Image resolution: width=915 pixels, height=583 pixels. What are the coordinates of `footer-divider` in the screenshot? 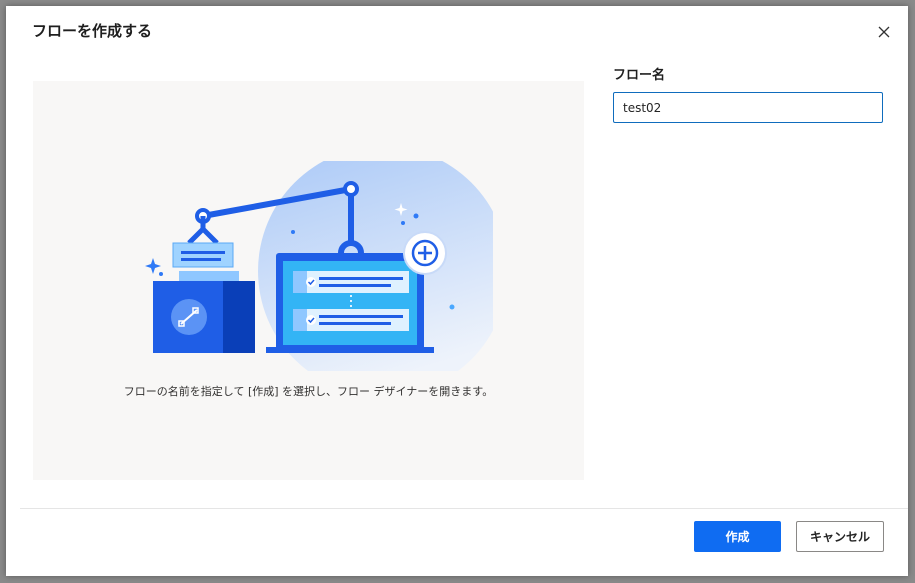 It's located at (464, 508).